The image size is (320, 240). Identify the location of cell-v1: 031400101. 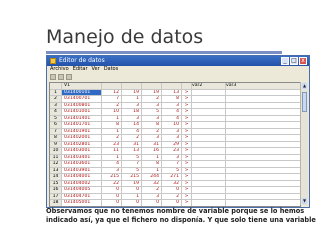
(82, 92).